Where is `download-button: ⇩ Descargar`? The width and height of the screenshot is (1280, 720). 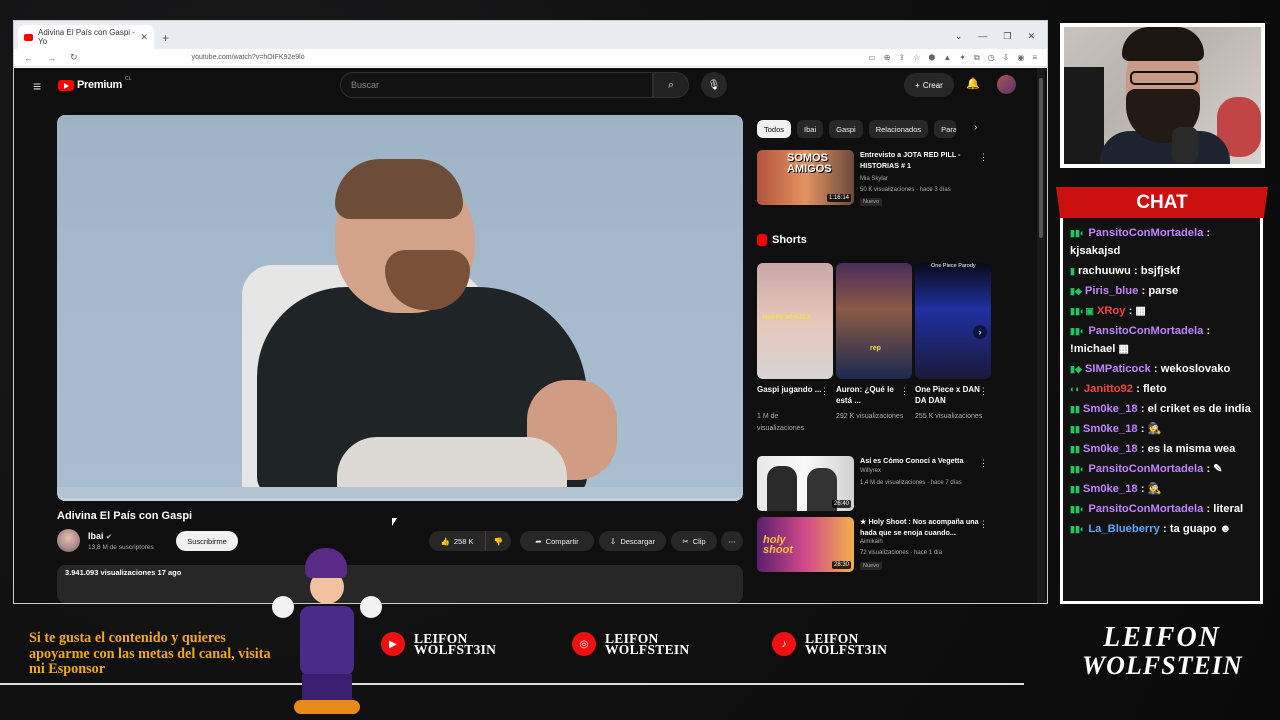
download-button: ⇩ Descargar is located at coordinates (632, 541).